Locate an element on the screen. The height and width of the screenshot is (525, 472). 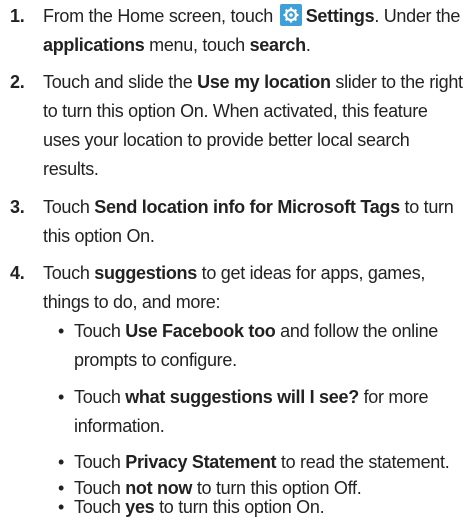
bullet-text: to turn this option Off. is located at coordinates (277, 488).